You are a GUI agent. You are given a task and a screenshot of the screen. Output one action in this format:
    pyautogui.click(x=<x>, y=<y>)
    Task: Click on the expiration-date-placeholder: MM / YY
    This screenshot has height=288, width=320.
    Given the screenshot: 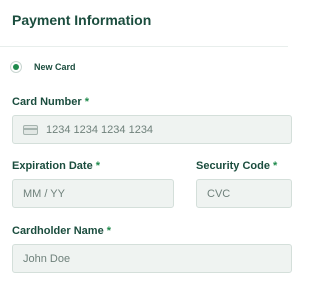 What is the action you would take?
    pyautogui.click(x=44, y=193)
    